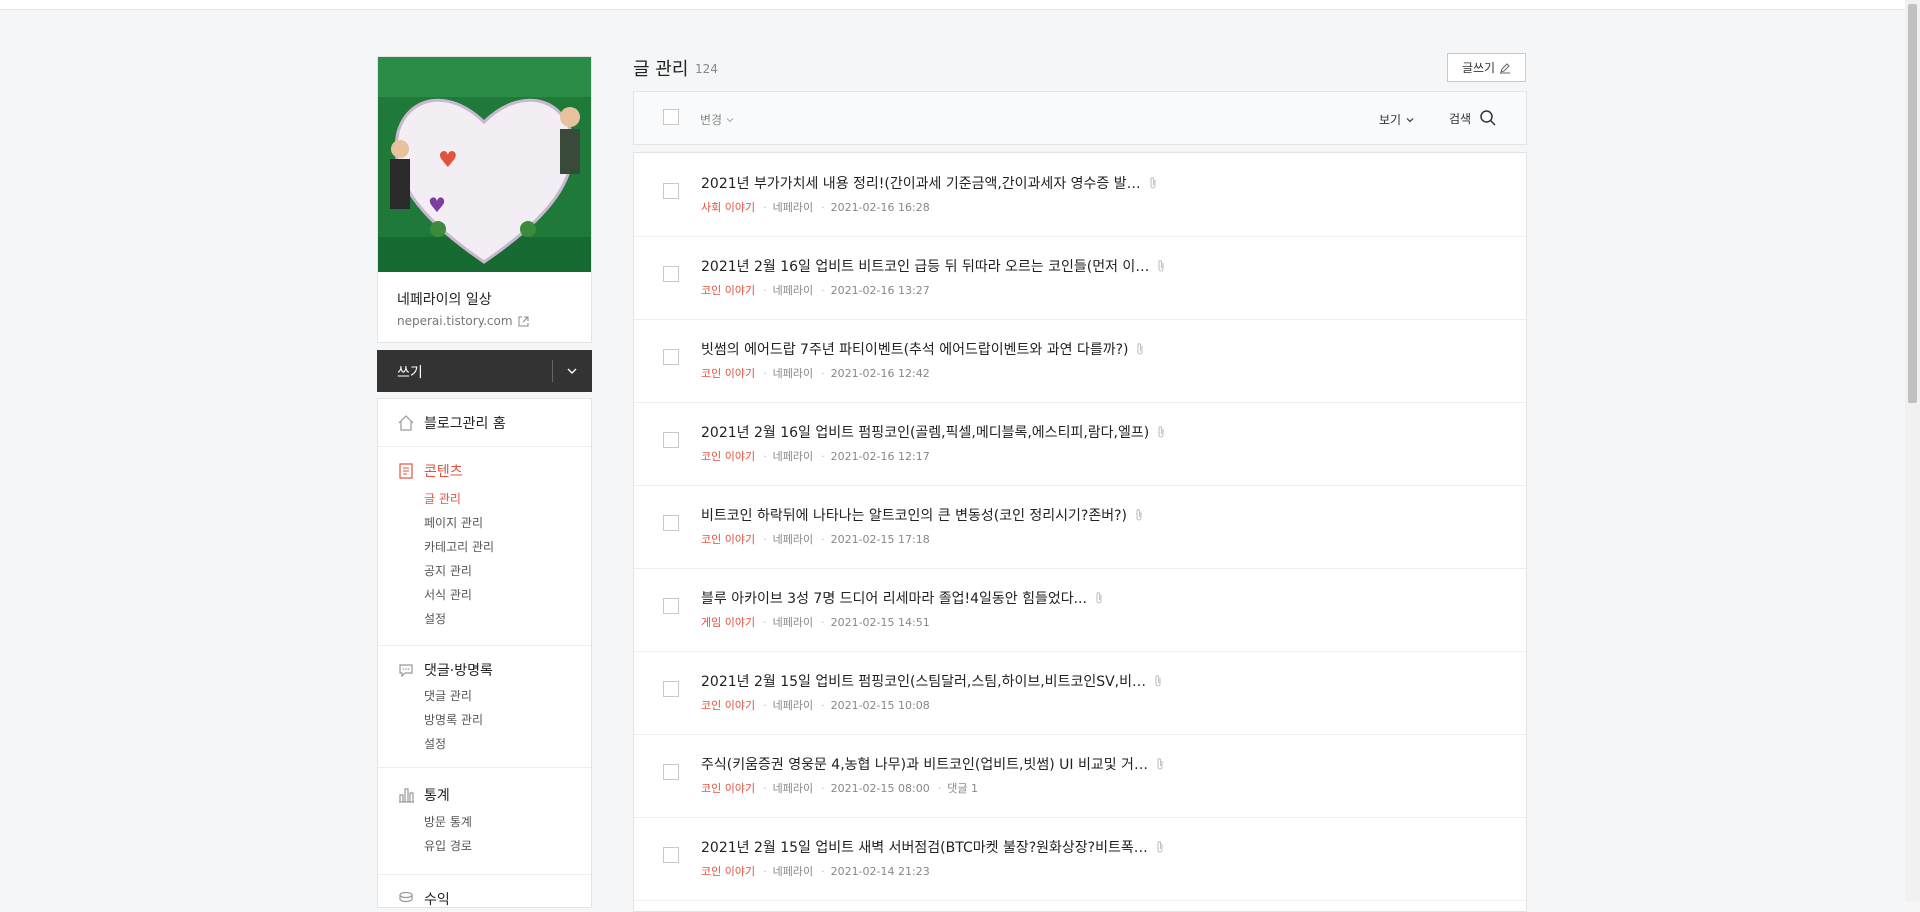 Image resolution: width=1920 pixels, height=912 pixels. Describe the element at coordinates (1460, 118) in the screenshot. I see `search-label: 검색` at that location.